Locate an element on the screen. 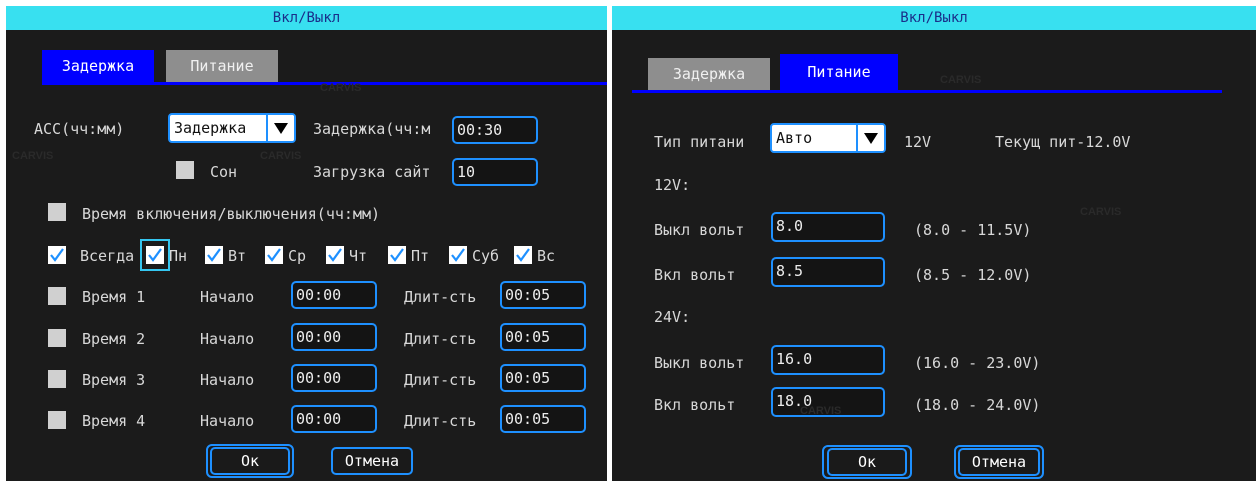 Image resolution: width=1256 pixels, height=481 pixels. acc-mode-select: Задержка is located at coordinates (232, 128).